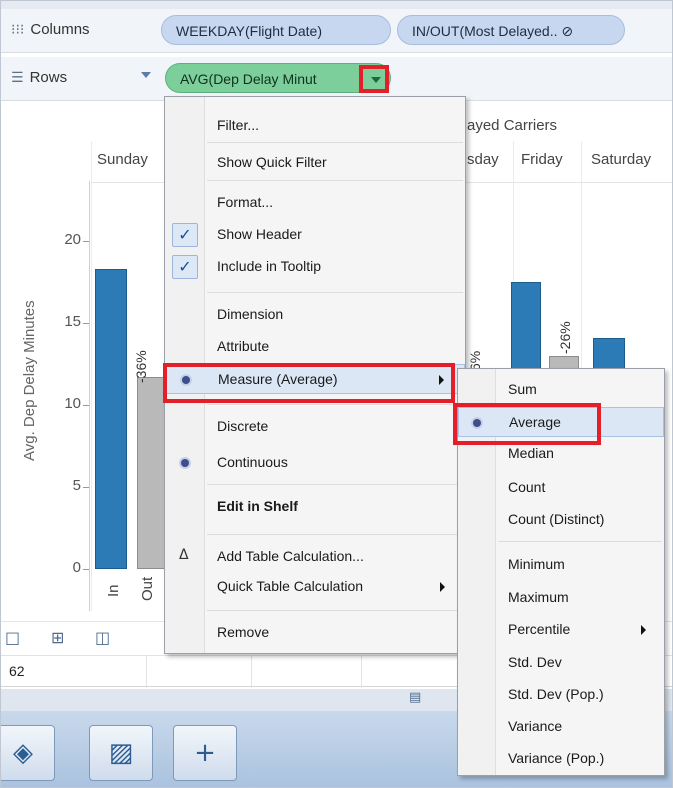 The height and width of the screenshot is (788, 673). I want to click on menu-item-label: Continuous, so click(252, 462).